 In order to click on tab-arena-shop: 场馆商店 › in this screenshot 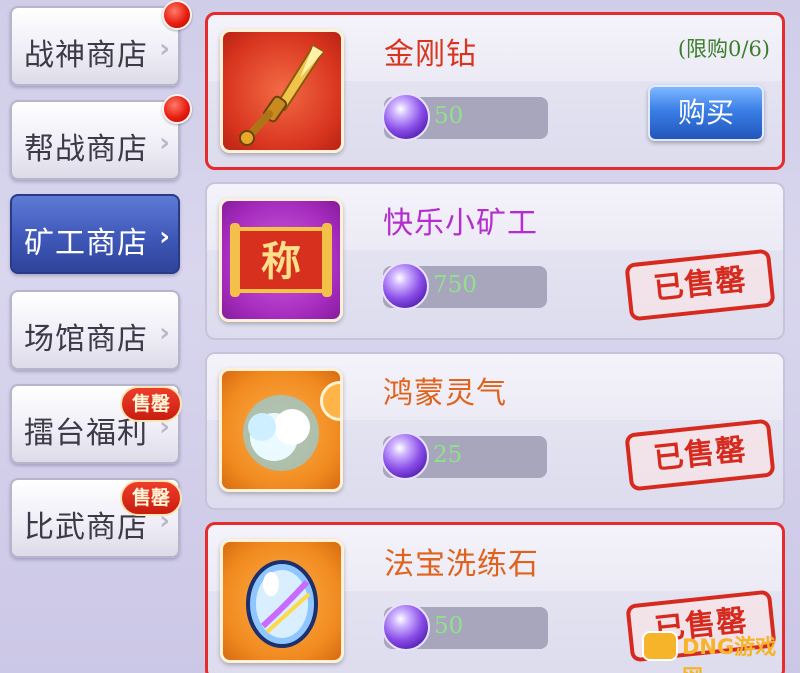, I will do `click(95, 330)`.